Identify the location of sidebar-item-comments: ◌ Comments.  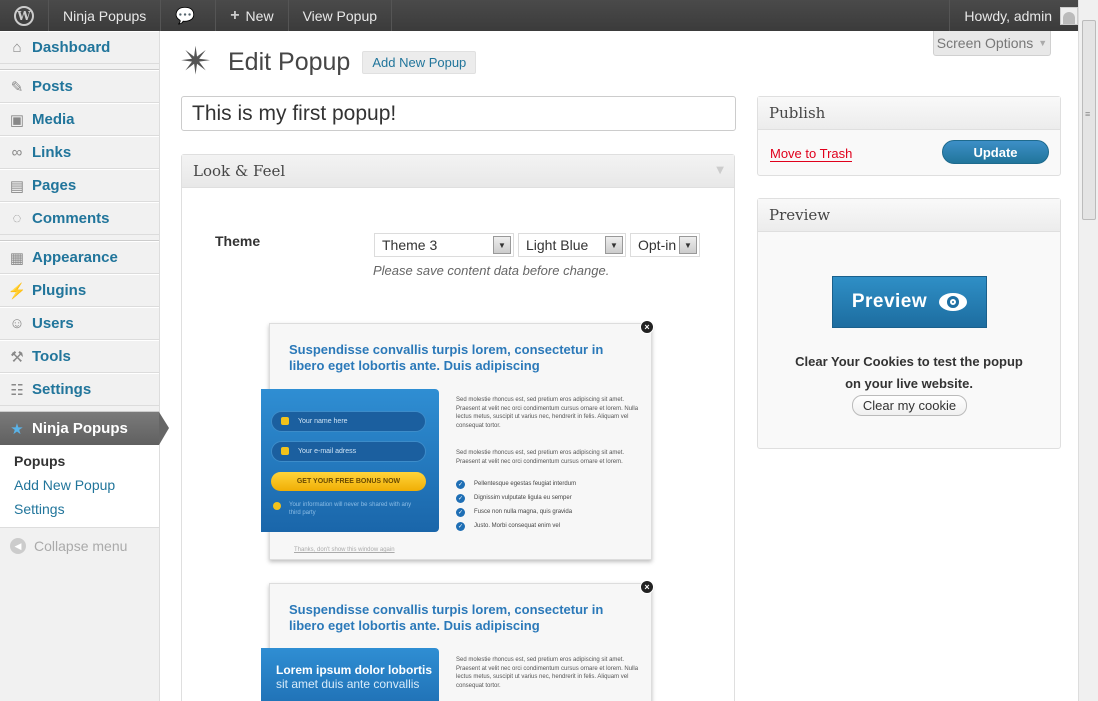
(79, 218).